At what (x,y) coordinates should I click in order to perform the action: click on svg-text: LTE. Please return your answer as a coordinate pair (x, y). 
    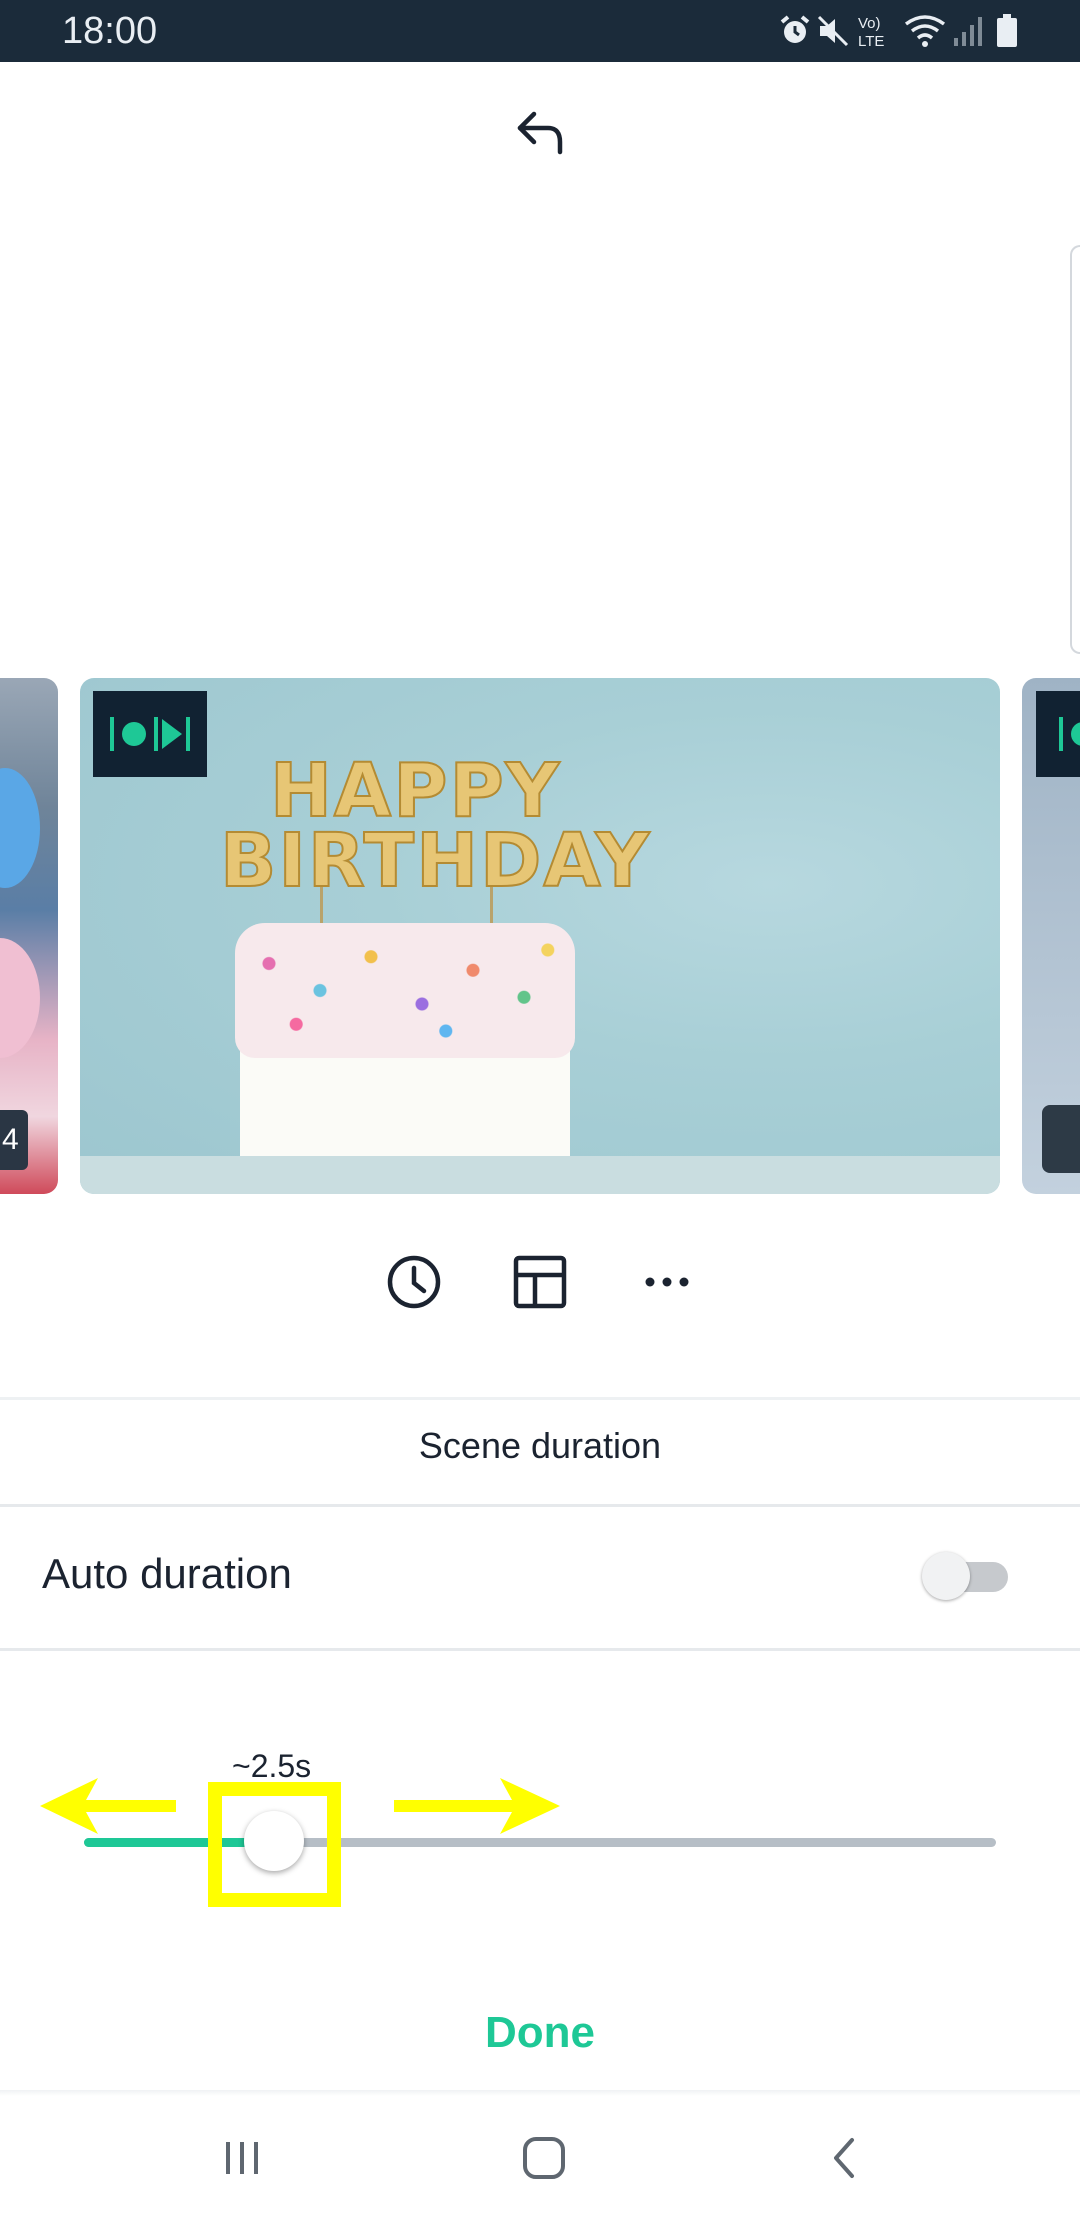
    Looking at the image, I should click on (871, 41).